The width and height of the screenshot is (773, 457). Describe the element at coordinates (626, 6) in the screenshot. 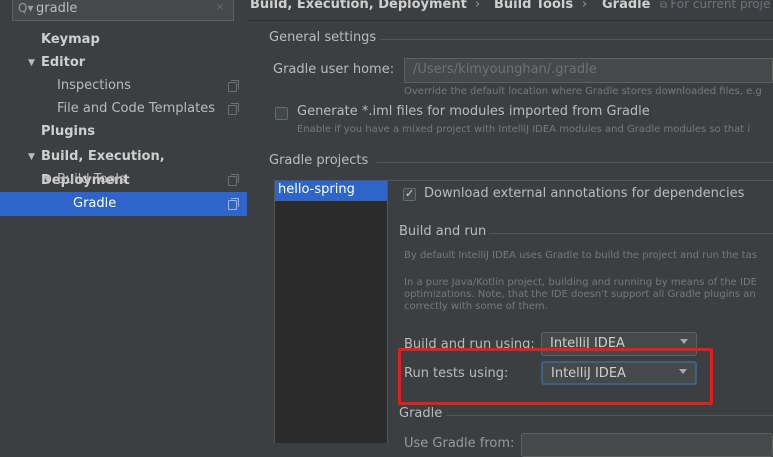

I see `breadcrumb-item: Gradle` at that location.